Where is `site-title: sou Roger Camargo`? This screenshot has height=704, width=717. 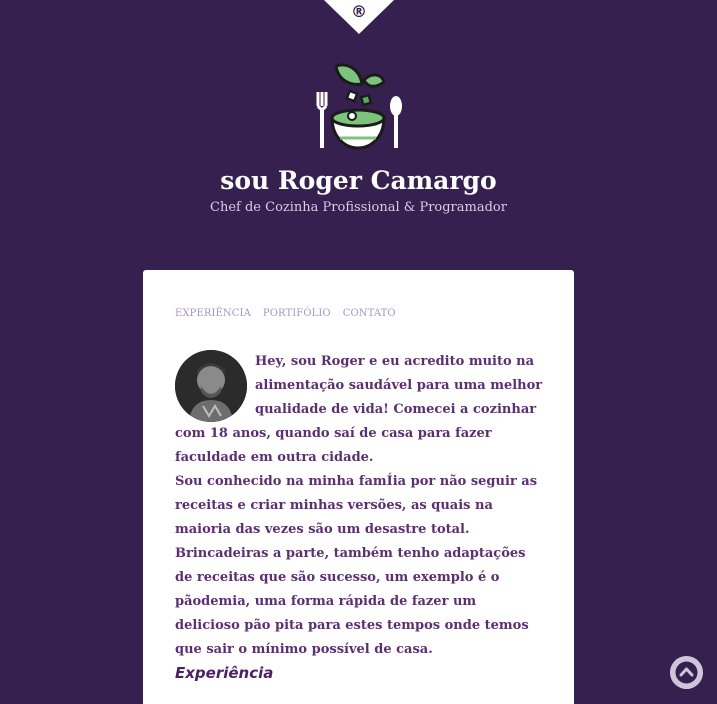 site-title: sou Roger Camargo is located at coordinates (358, 180).